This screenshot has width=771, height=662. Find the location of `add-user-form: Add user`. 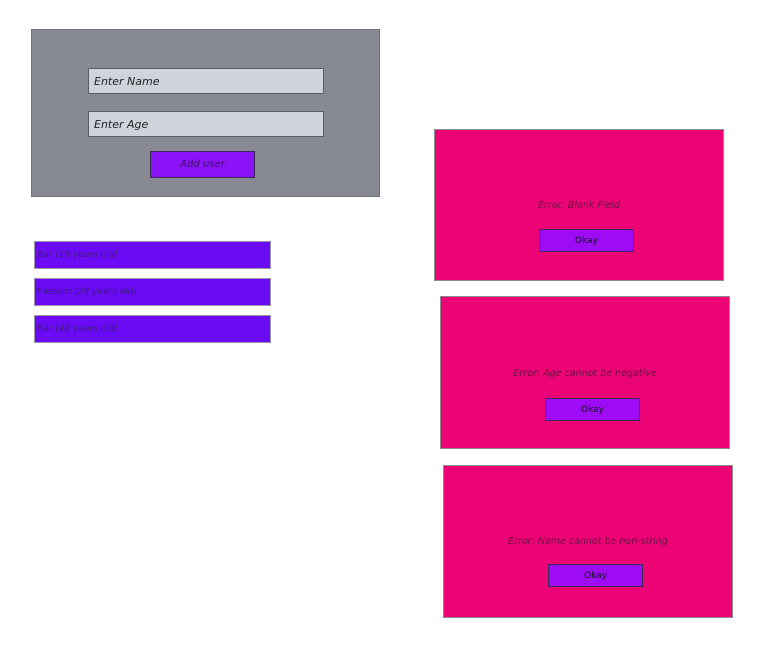

add-user-form: Add user is located at coordinates (205, 113).